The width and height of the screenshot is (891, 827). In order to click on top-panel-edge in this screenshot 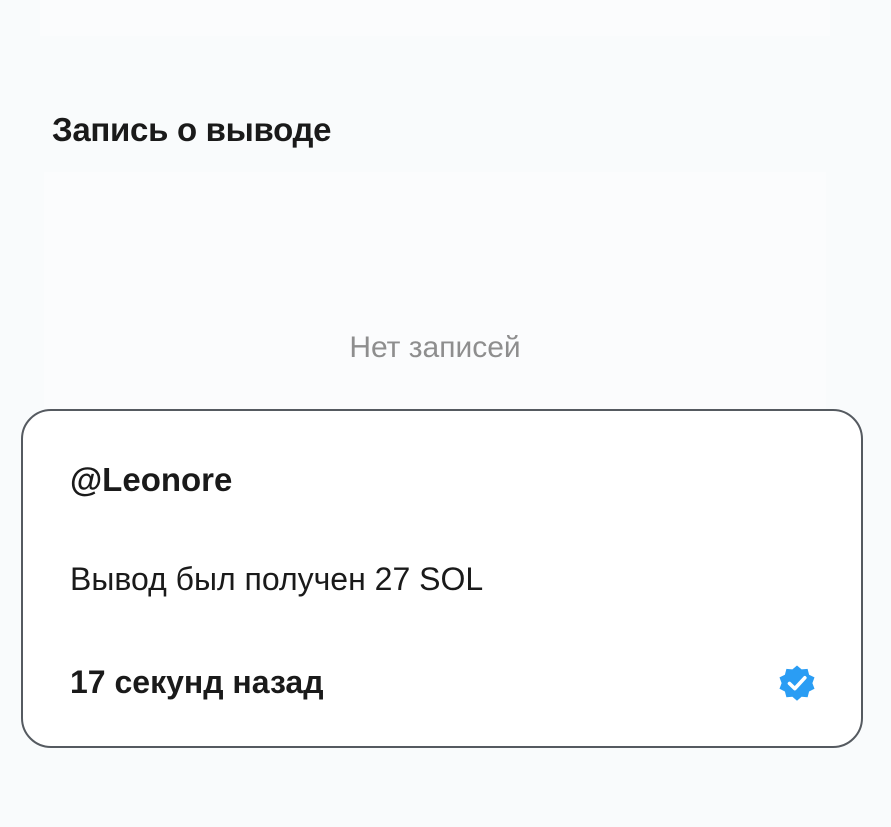, I will do `click(435, 18)`.